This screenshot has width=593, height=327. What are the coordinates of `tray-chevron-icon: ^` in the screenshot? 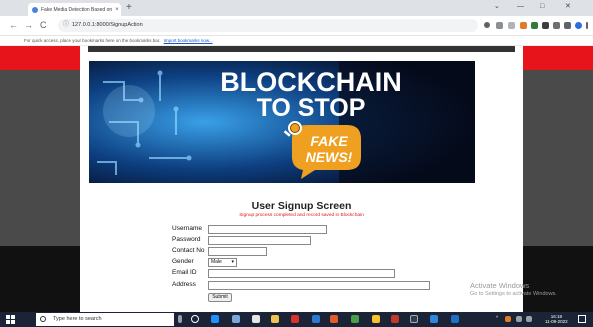 It's located at (497, 317).